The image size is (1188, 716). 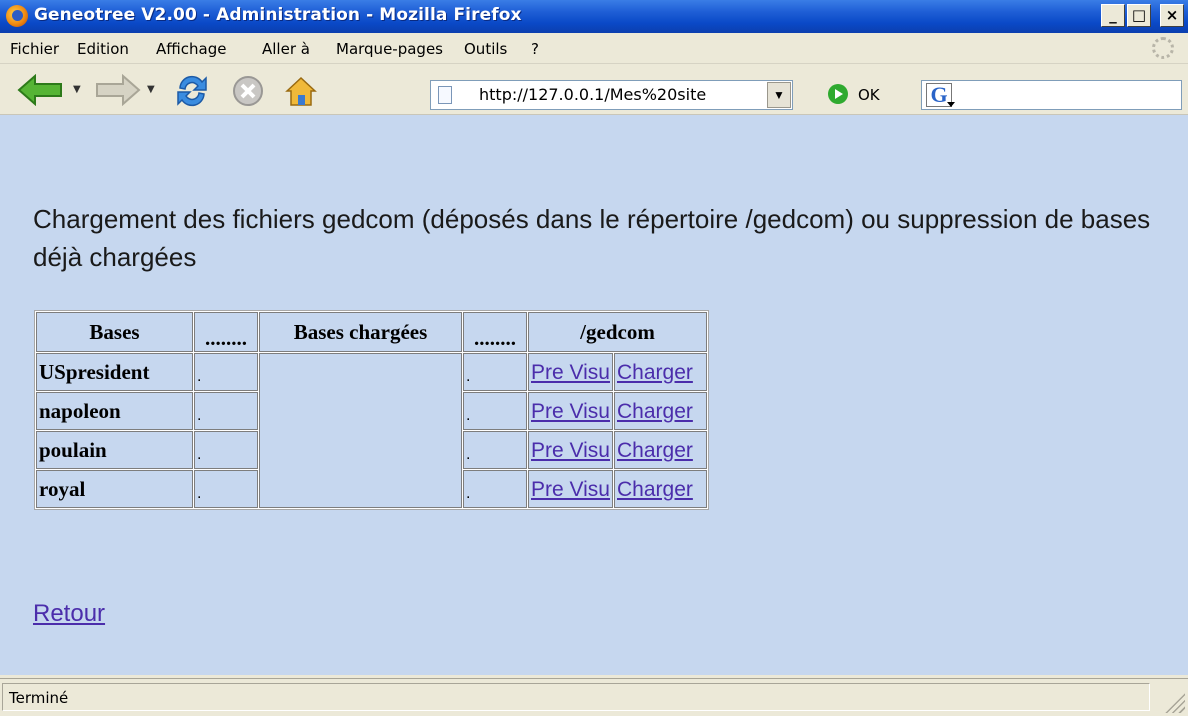 I want to click on menu-marque-pages: Marque-pages, so click(x=389, y=49).